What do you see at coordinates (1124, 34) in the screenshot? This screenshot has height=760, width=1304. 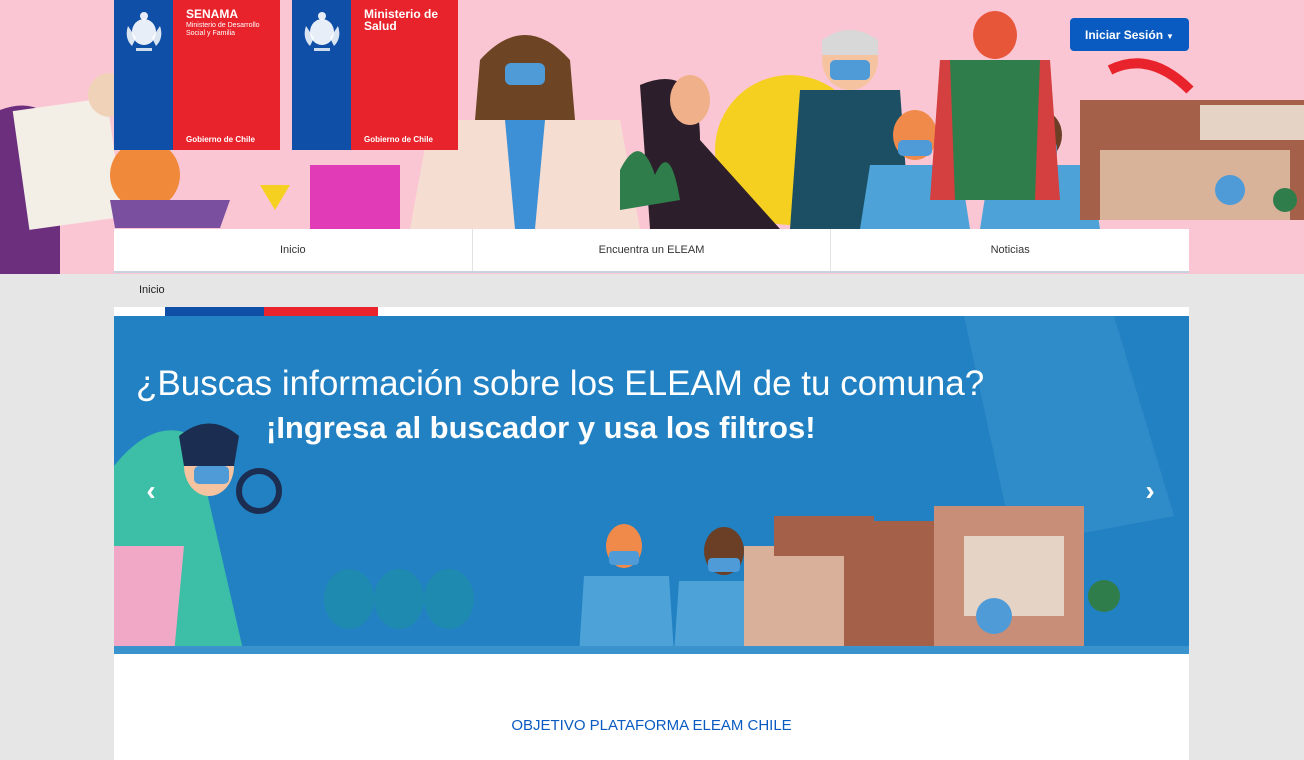 I see `login-label: Iniciar Sesión` at bounding box center [1124, 34].